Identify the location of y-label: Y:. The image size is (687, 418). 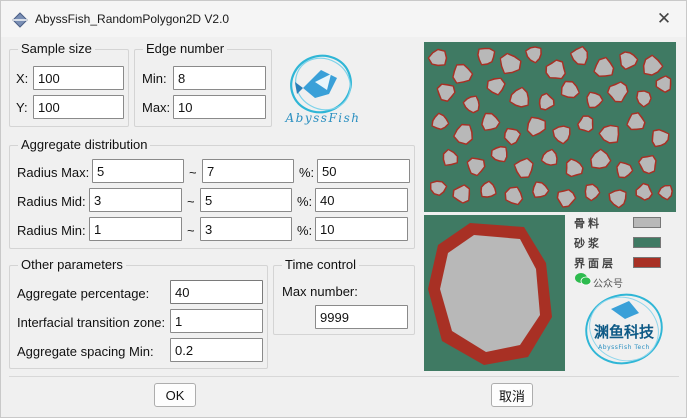
(22, 107).